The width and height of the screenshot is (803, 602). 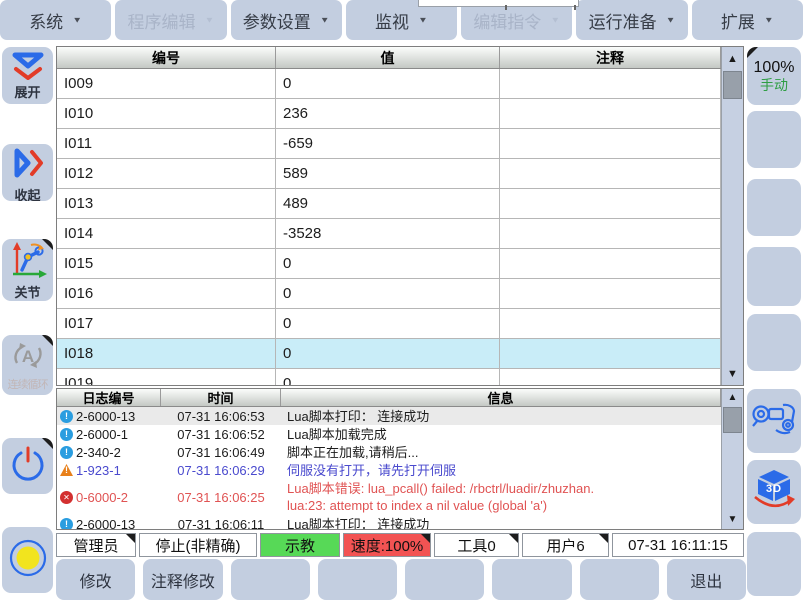 I want to click on io-id-cell: I012, so click(x=166, y=173).